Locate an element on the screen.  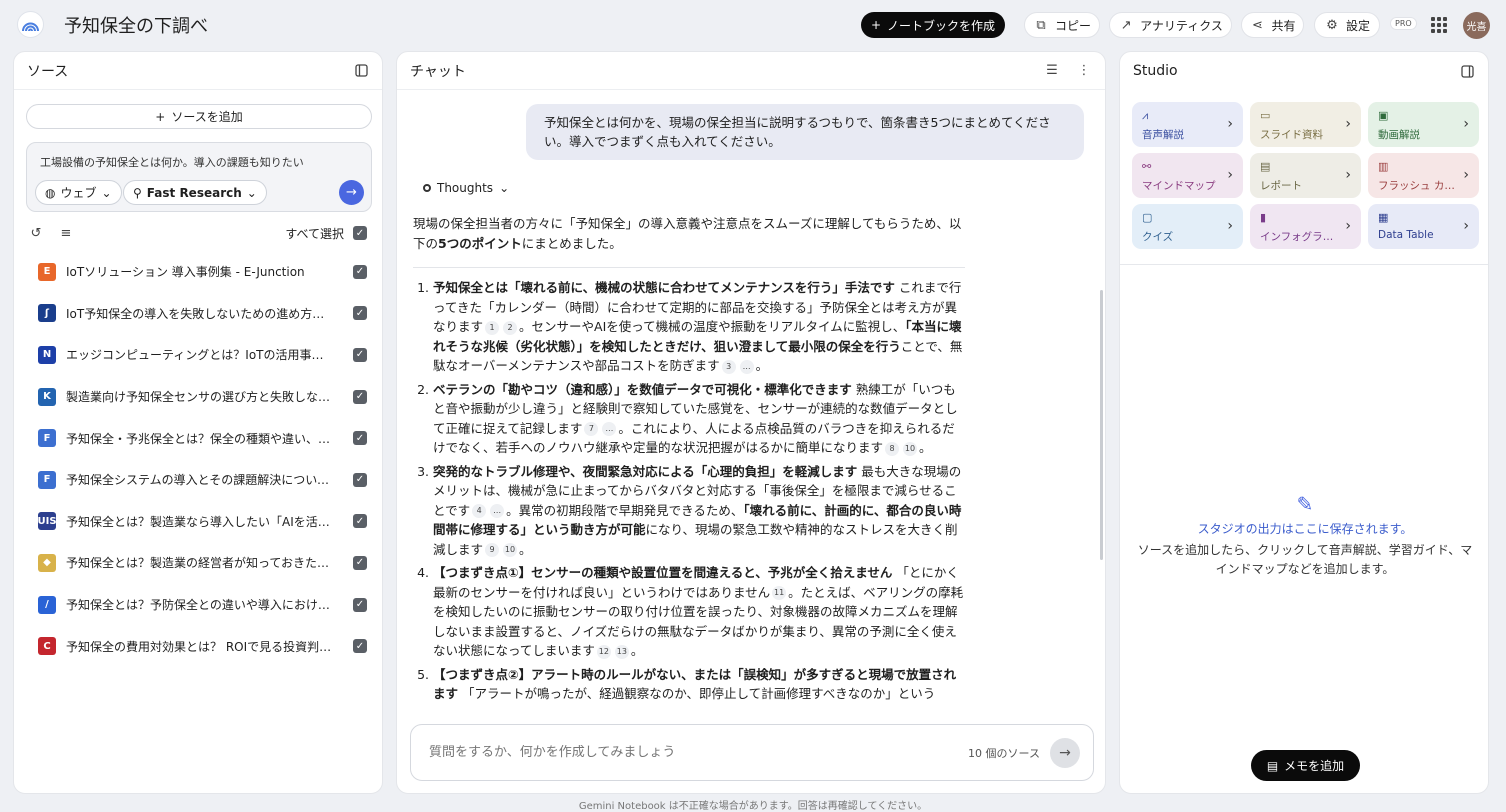
studio-tile: ▤ レポート › is located at coordinates (1305, 175).